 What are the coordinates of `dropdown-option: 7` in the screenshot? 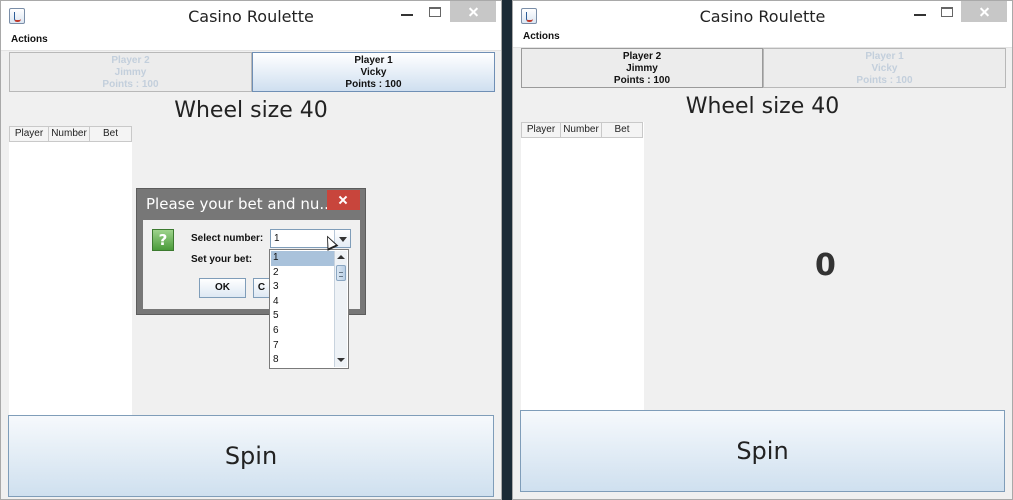 It's located at (303, 346).